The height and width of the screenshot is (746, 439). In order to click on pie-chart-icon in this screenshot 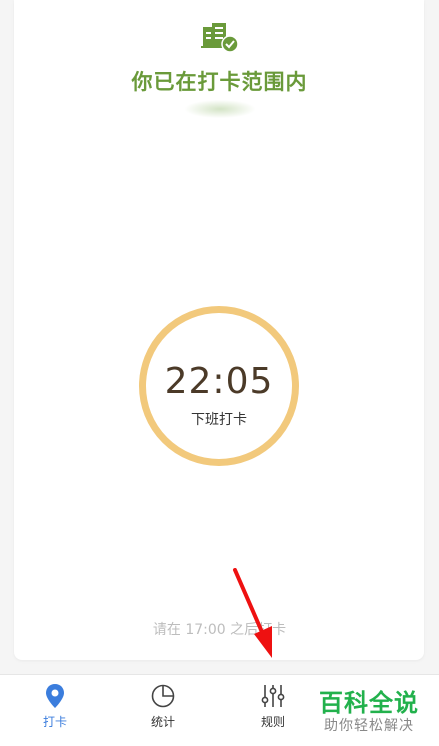, I will do `click(163, 696)`.